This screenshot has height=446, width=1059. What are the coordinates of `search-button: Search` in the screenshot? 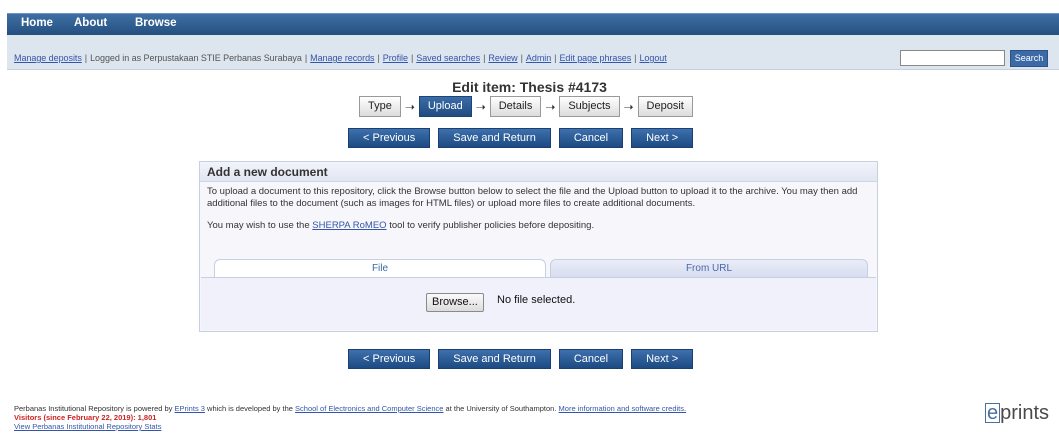 It's located at (1029, 58).